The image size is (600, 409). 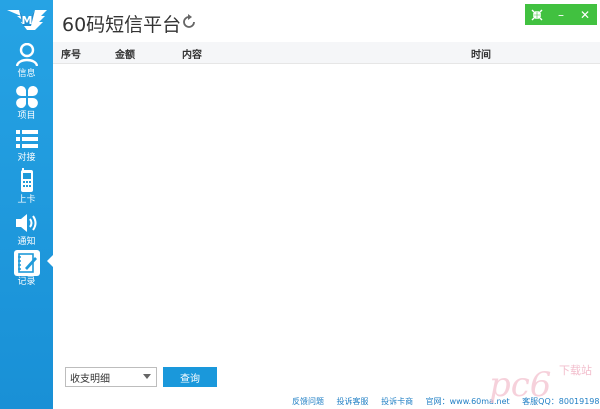 What do you see at coordinates (26, 74) in the screenshot?
I see `sidebar-item-label: 信息` at bounding box center [26, 74].